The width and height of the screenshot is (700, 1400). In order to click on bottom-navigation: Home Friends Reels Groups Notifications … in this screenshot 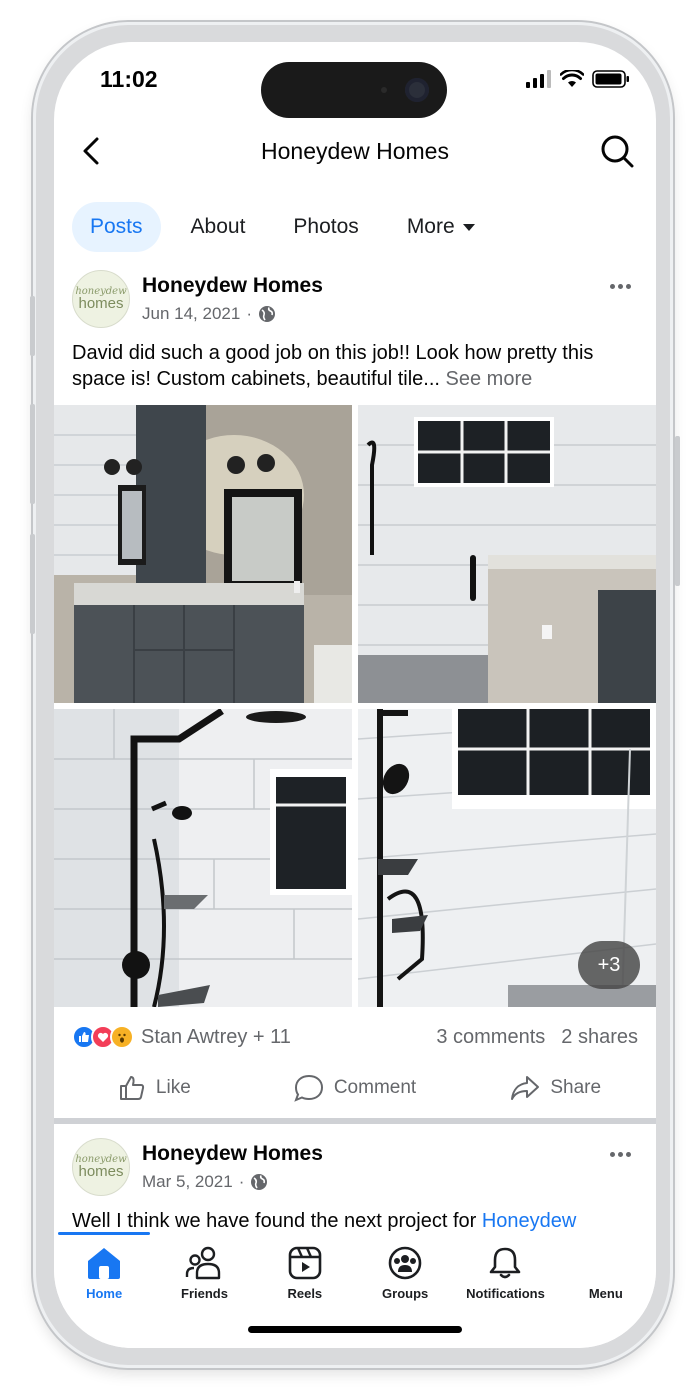, I will do `click(355, 1290)`.